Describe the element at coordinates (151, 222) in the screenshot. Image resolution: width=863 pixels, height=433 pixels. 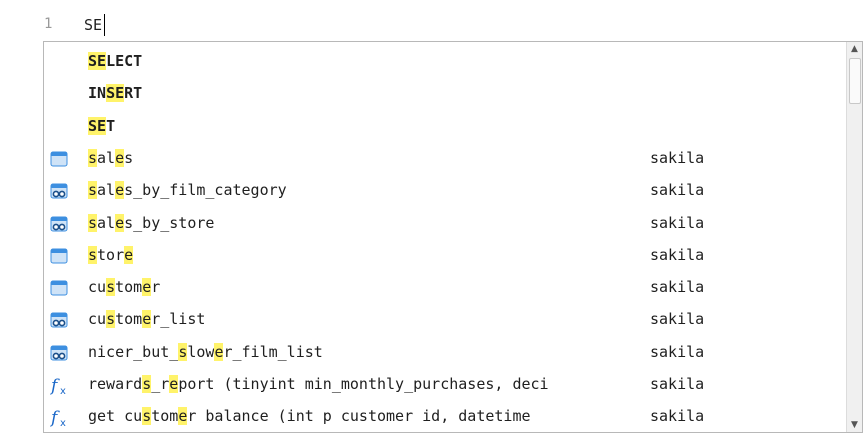
I see `autocomplete-item-label: sales_by_store` at that location.